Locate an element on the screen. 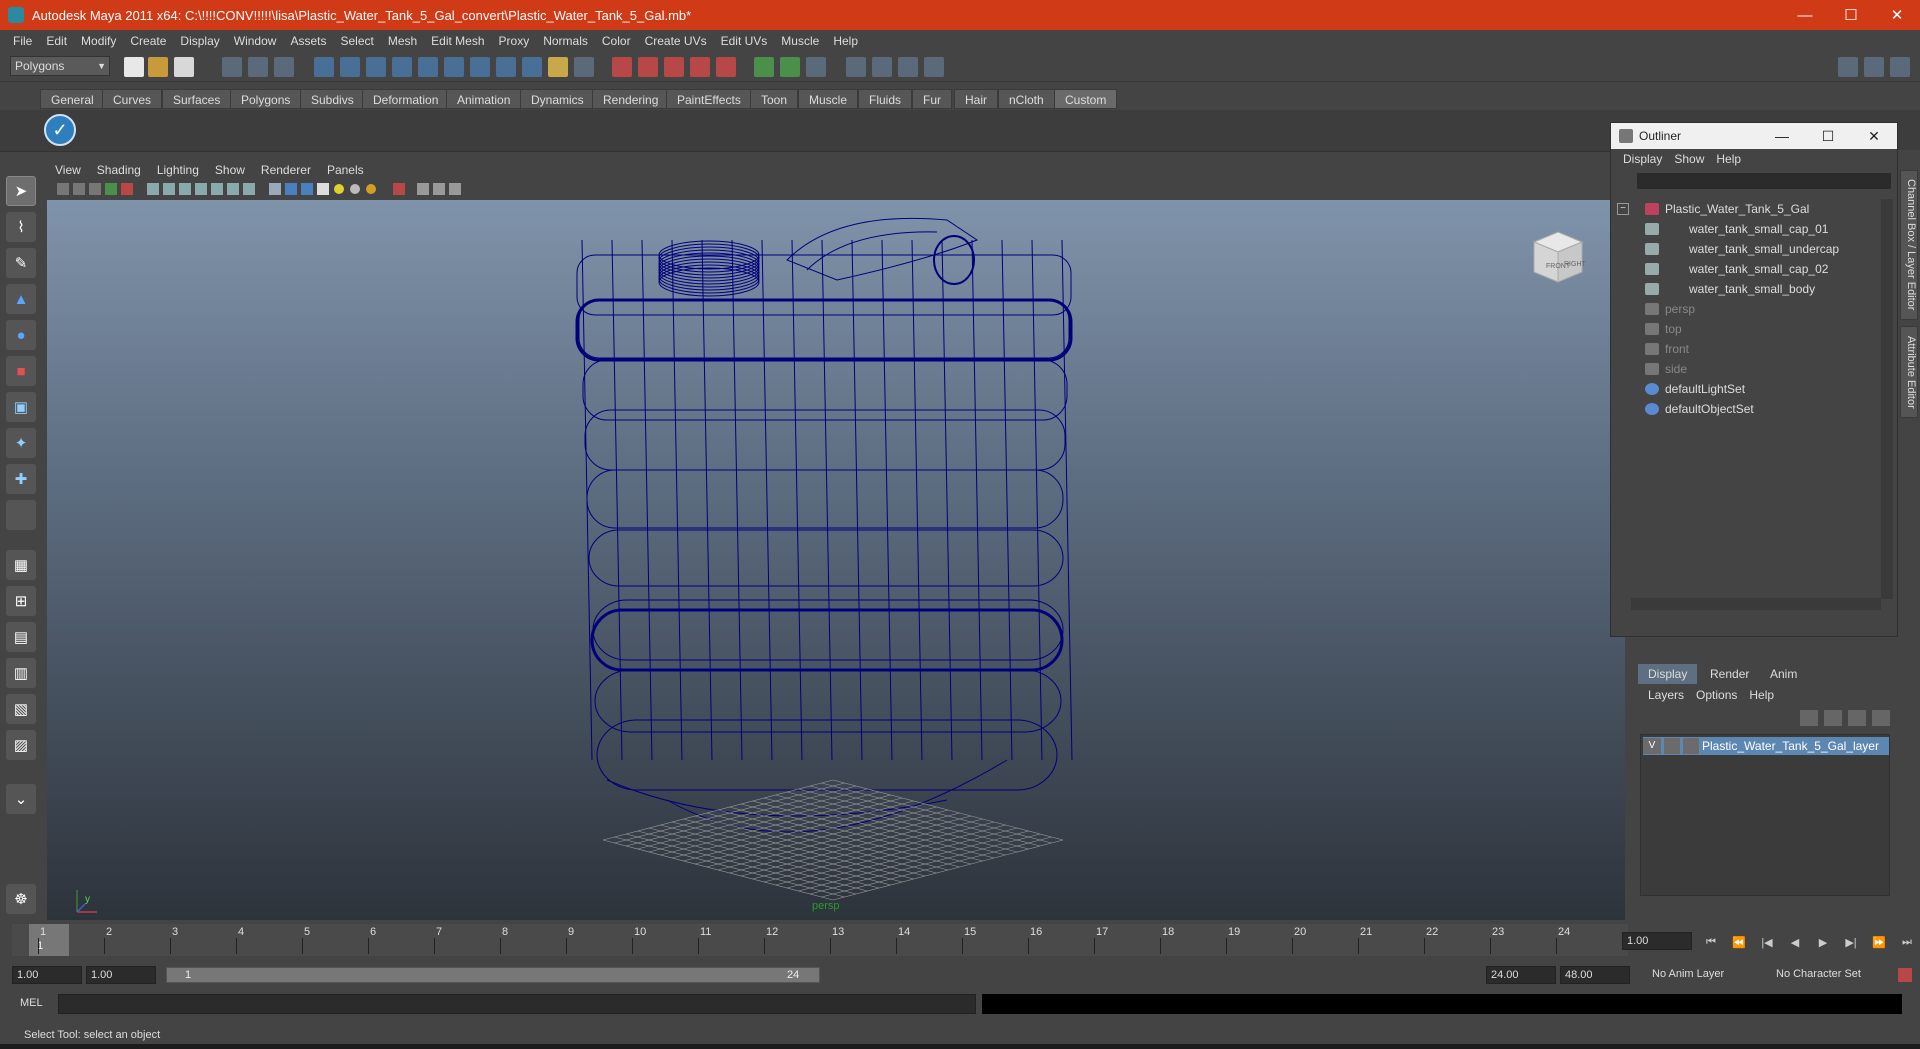 Image resolution: width=1920 pixels, height=1049 pixels. lasso-tool-icon: ⌇ is located at coordinates (21, 227).